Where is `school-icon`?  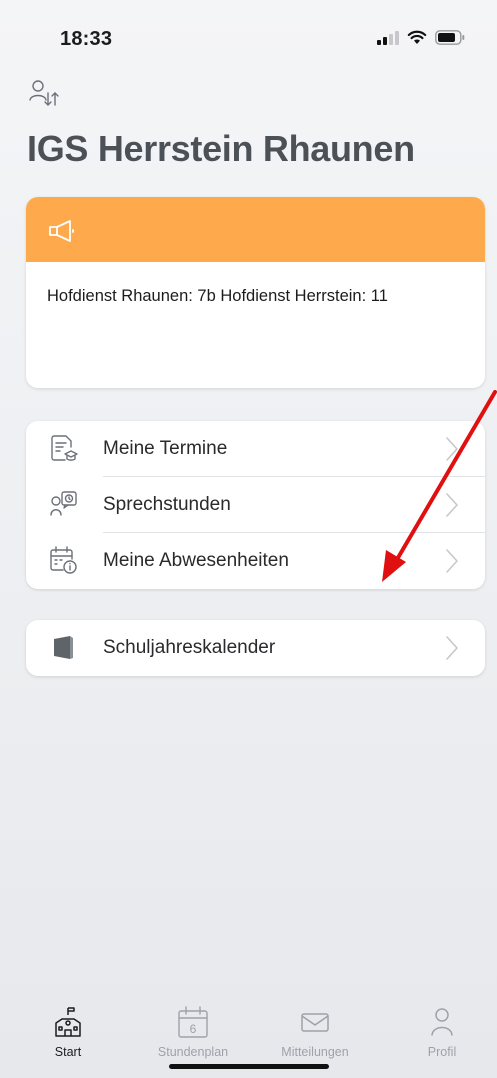
school-icon is located at coordinates (68, 1022).